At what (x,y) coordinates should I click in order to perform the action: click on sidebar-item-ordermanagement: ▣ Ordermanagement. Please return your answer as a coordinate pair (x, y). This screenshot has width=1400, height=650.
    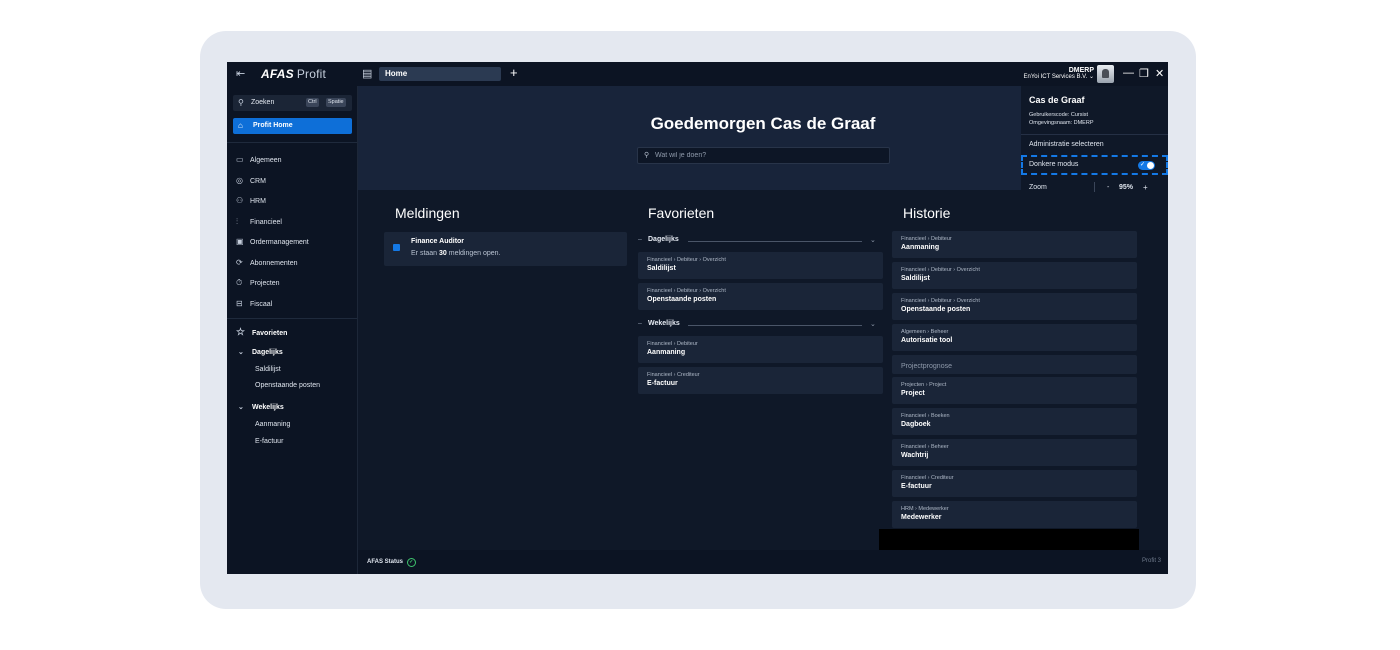
    Looking at the image, I should click on (272, 243).